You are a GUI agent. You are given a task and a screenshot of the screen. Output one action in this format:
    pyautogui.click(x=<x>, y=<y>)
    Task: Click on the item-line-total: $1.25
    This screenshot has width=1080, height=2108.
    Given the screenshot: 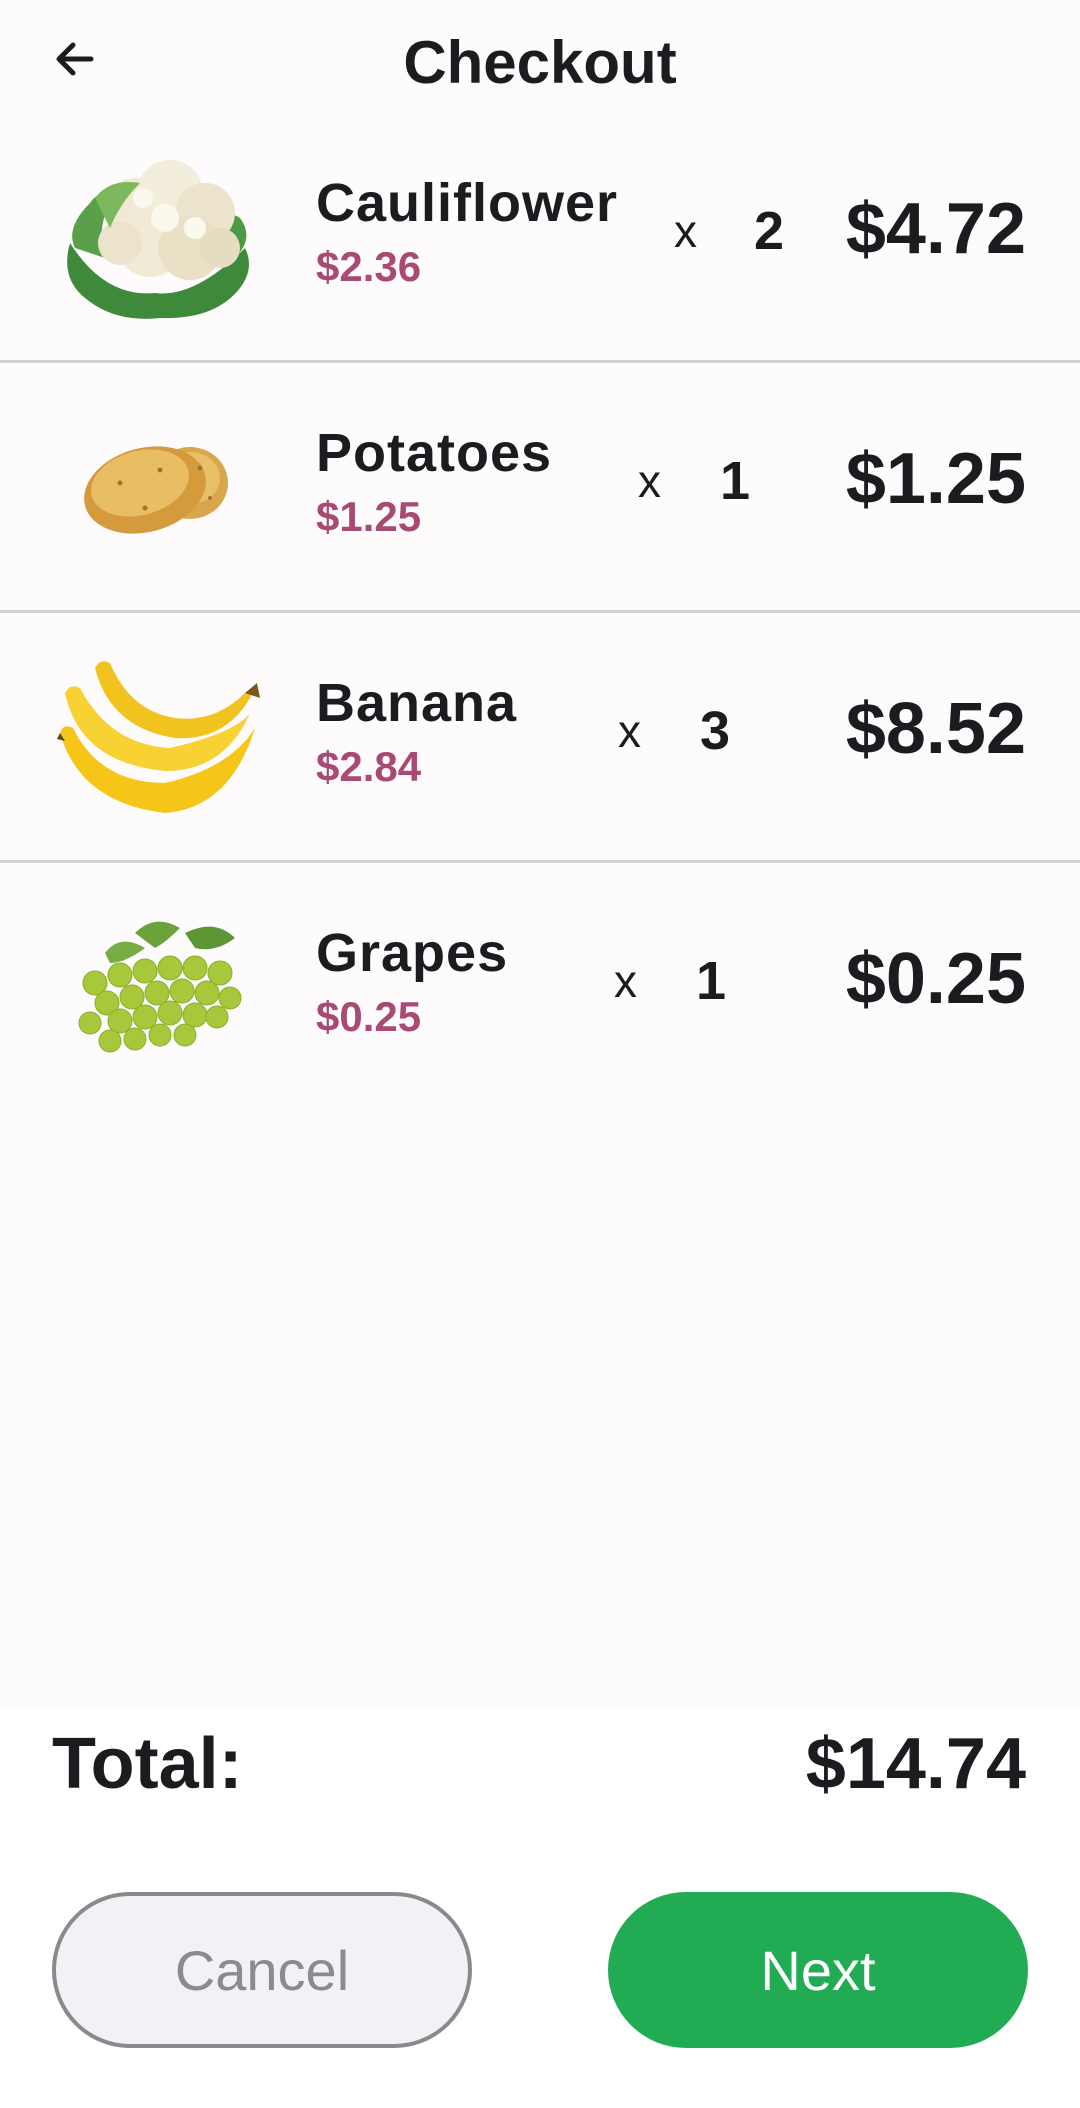 What is the action you would take?
    pyautogui.click(x=935, y=479)
    